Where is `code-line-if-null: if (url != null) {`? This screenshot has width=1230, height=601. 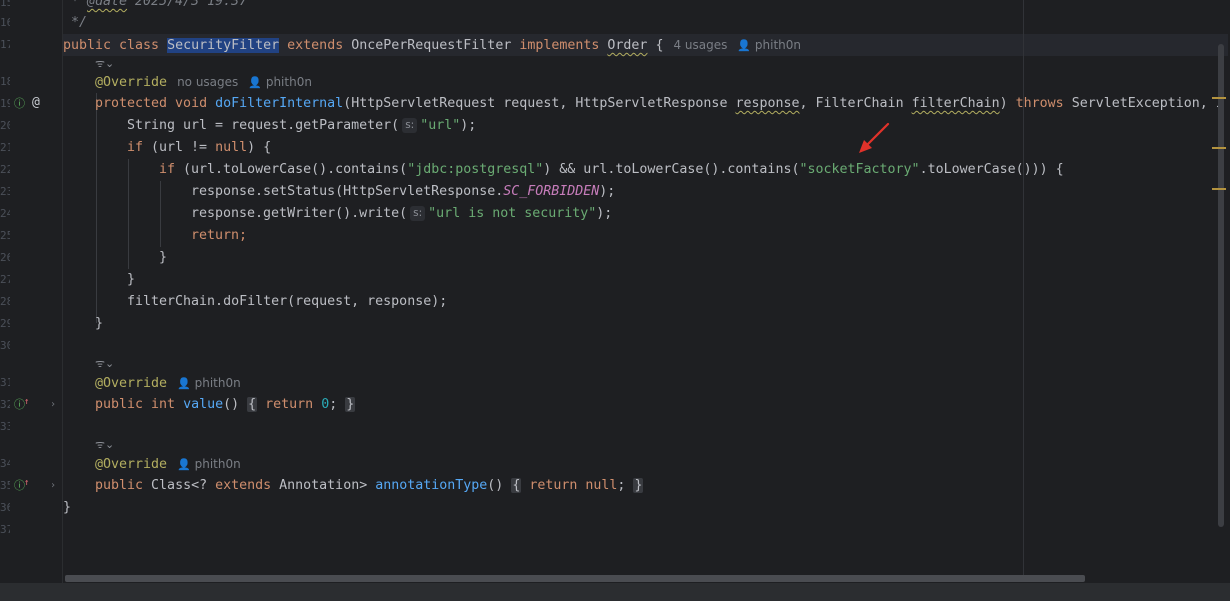 code-line-if-null: if (url != null) { is located at coordinates (199, 147).